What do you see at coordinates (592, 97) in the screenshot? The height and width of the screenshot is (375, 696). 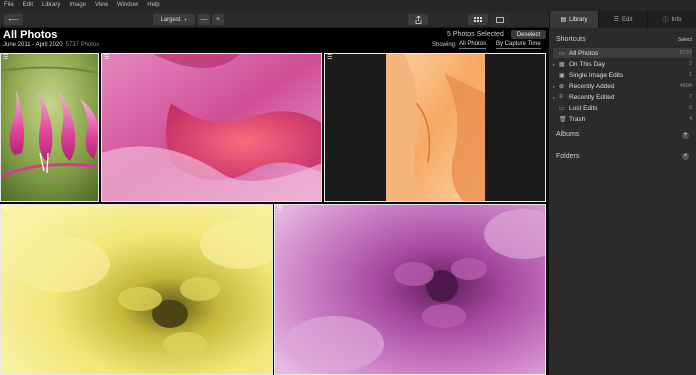 I see `sidebar-item-label: Recently Edited` at bounding box center [592, 97].